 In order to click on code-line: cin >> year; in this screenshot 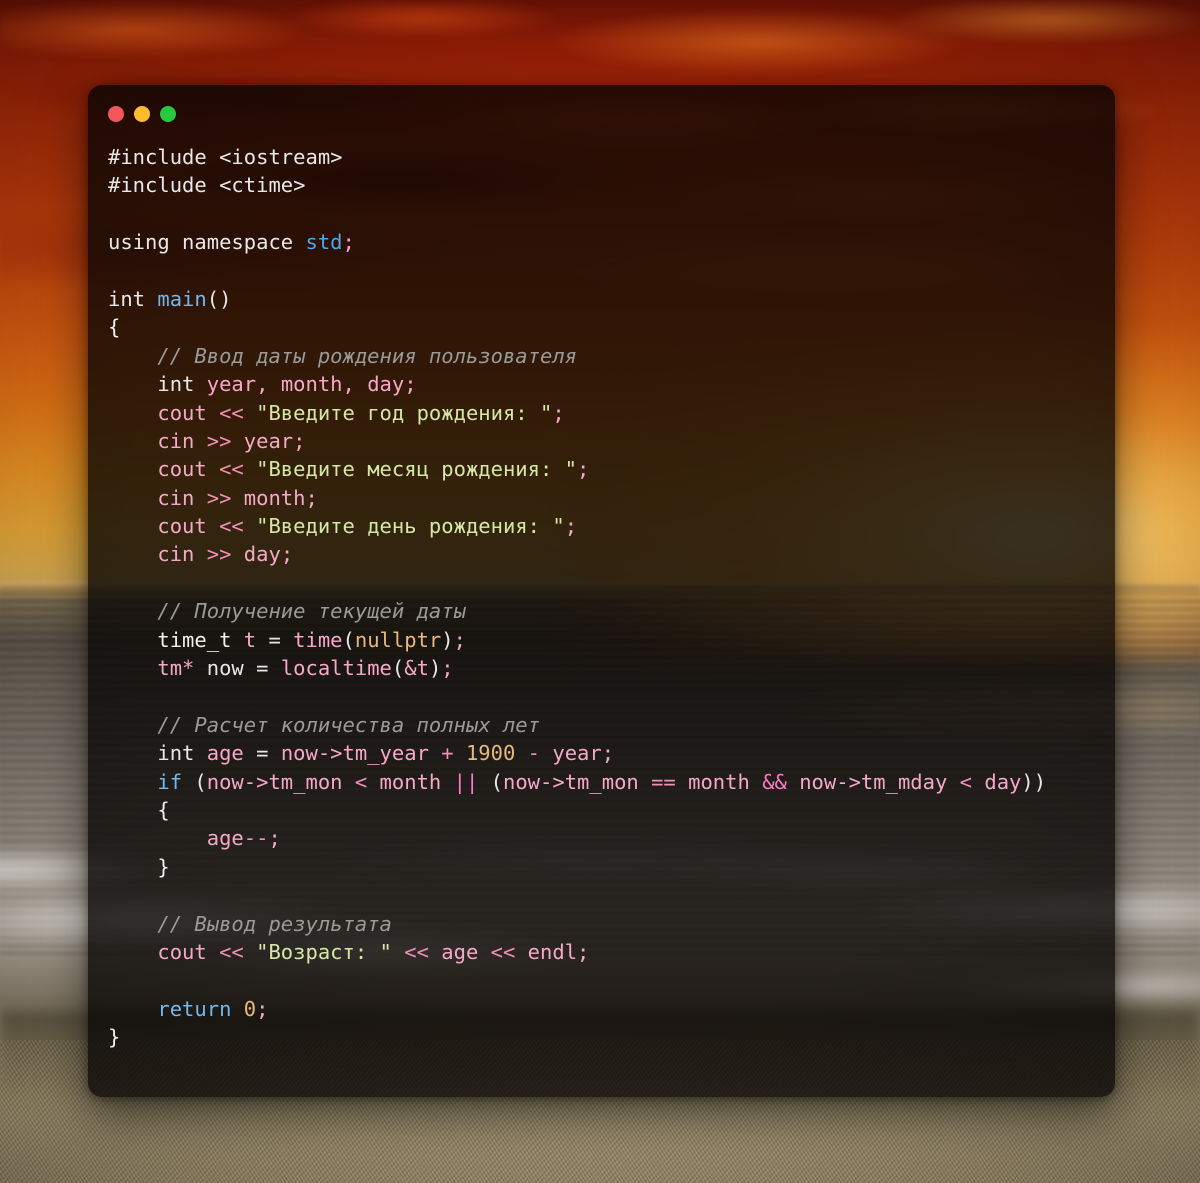, I will do `click(600, 441)`.